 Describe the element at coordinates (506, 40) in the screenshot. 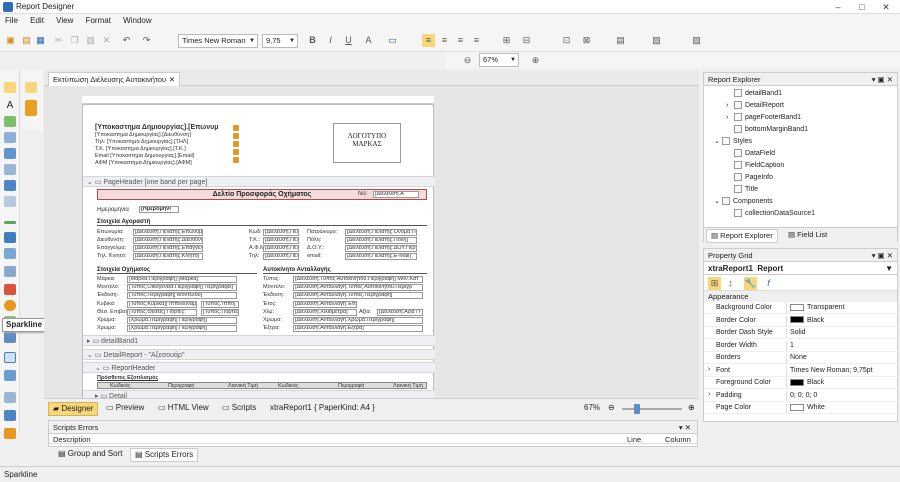

I see `align-grid-icon: ⊞` at that location.